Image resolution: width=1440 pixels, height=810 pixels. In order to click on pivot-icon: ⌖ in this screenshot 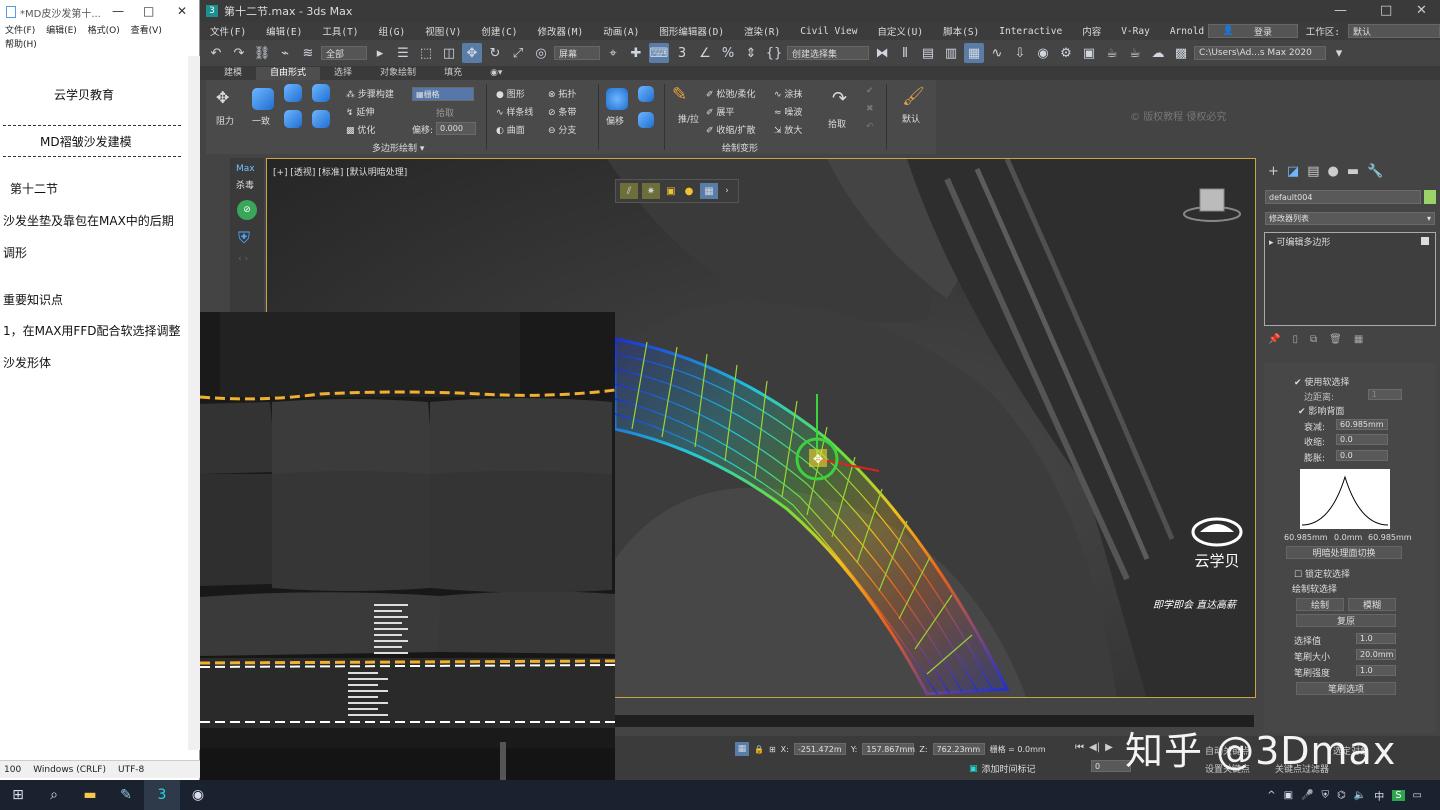, I will do `click(613, 53)`.